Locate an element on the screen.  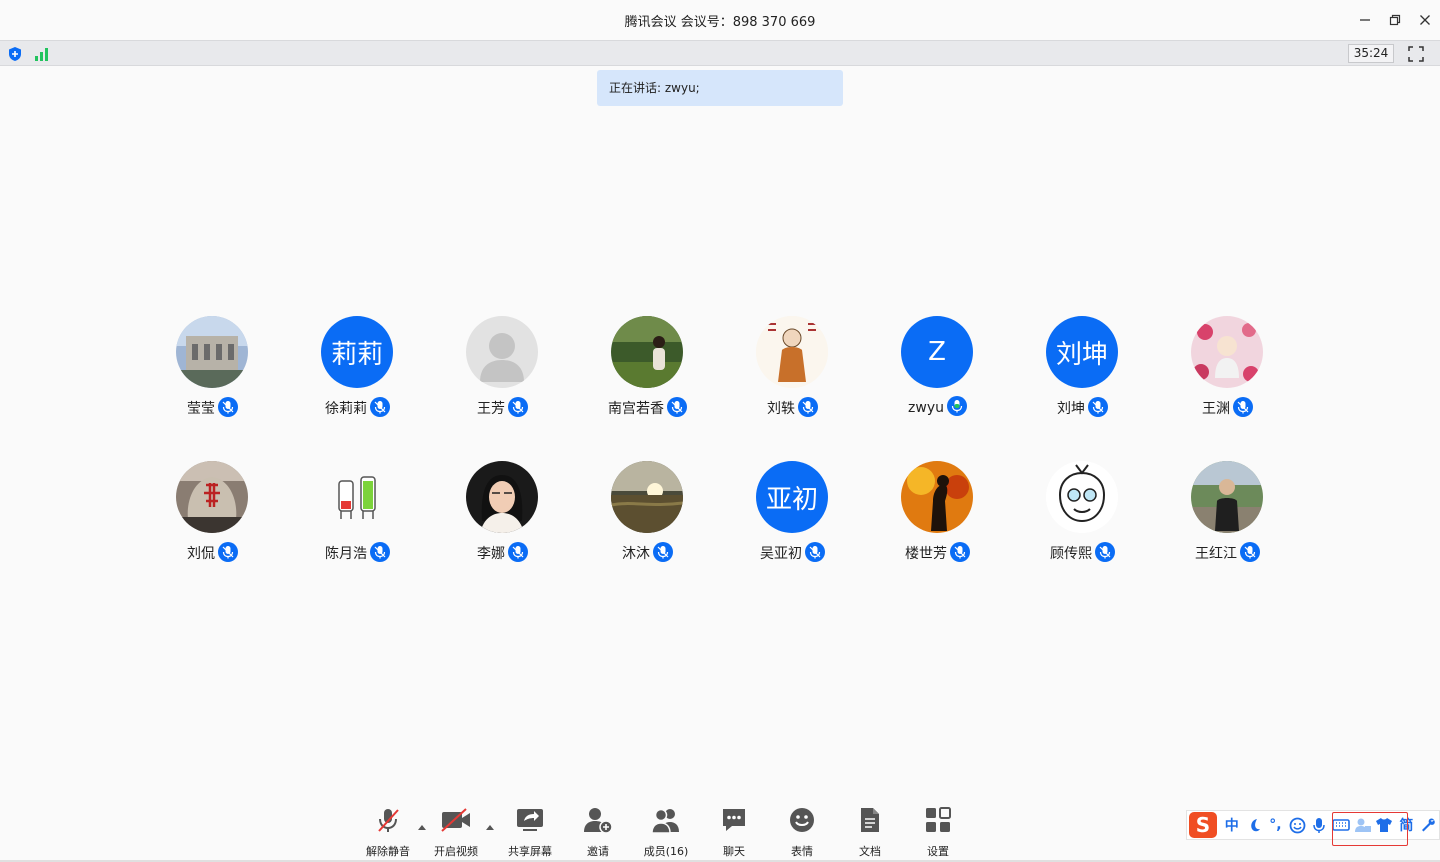
close-button is located at coordinates (1425, 20).